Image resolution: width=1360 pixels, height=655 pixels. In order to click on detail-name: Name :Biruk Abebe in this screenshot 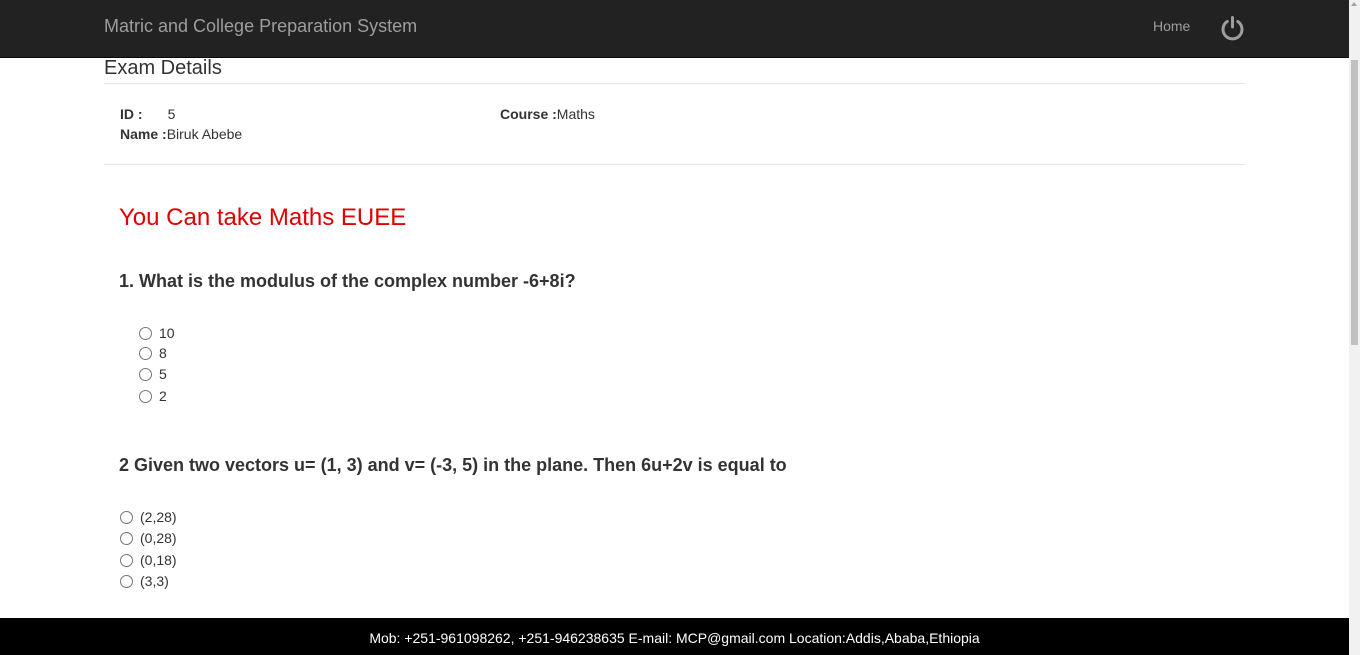, I will do `click(181, 134)`.